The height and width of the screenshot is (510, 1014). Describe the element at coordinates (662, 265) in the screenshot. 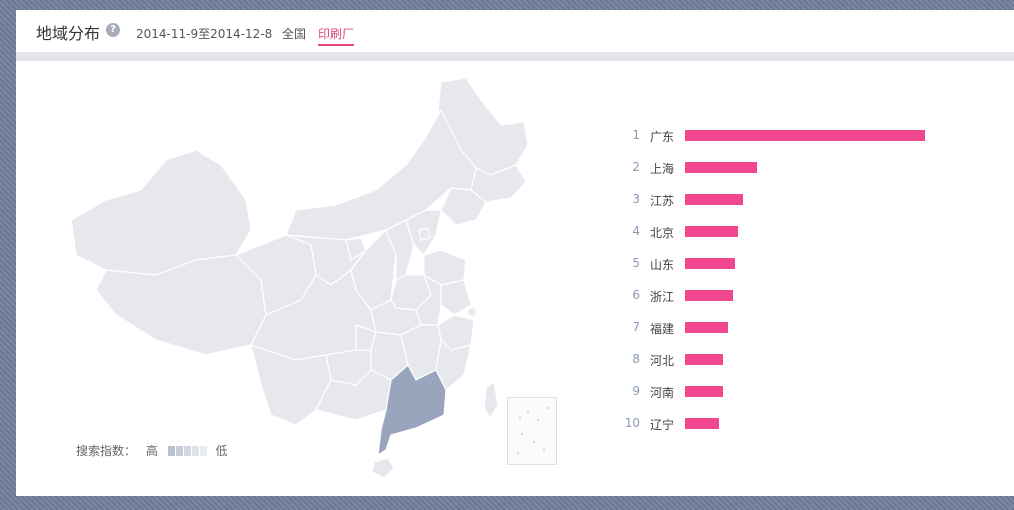

I see `rank-region-name: 山东` at that location.